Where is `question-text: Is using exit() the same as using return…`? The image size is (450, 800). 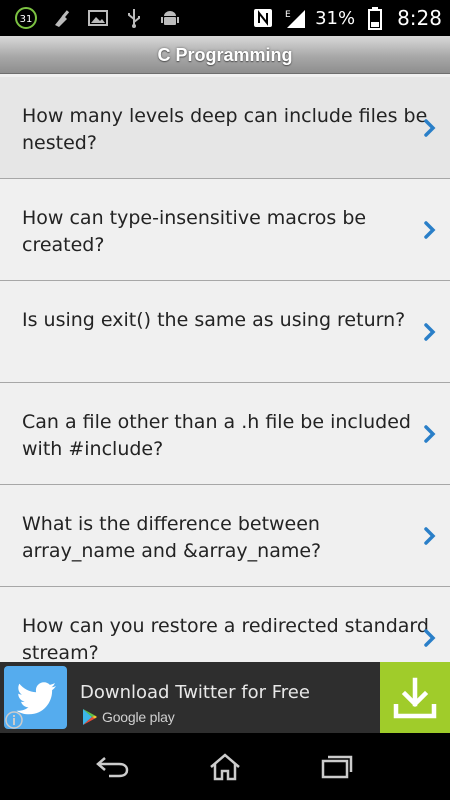
question-text: Is using exit() the same as using return… is located at coordinates (214, 320).